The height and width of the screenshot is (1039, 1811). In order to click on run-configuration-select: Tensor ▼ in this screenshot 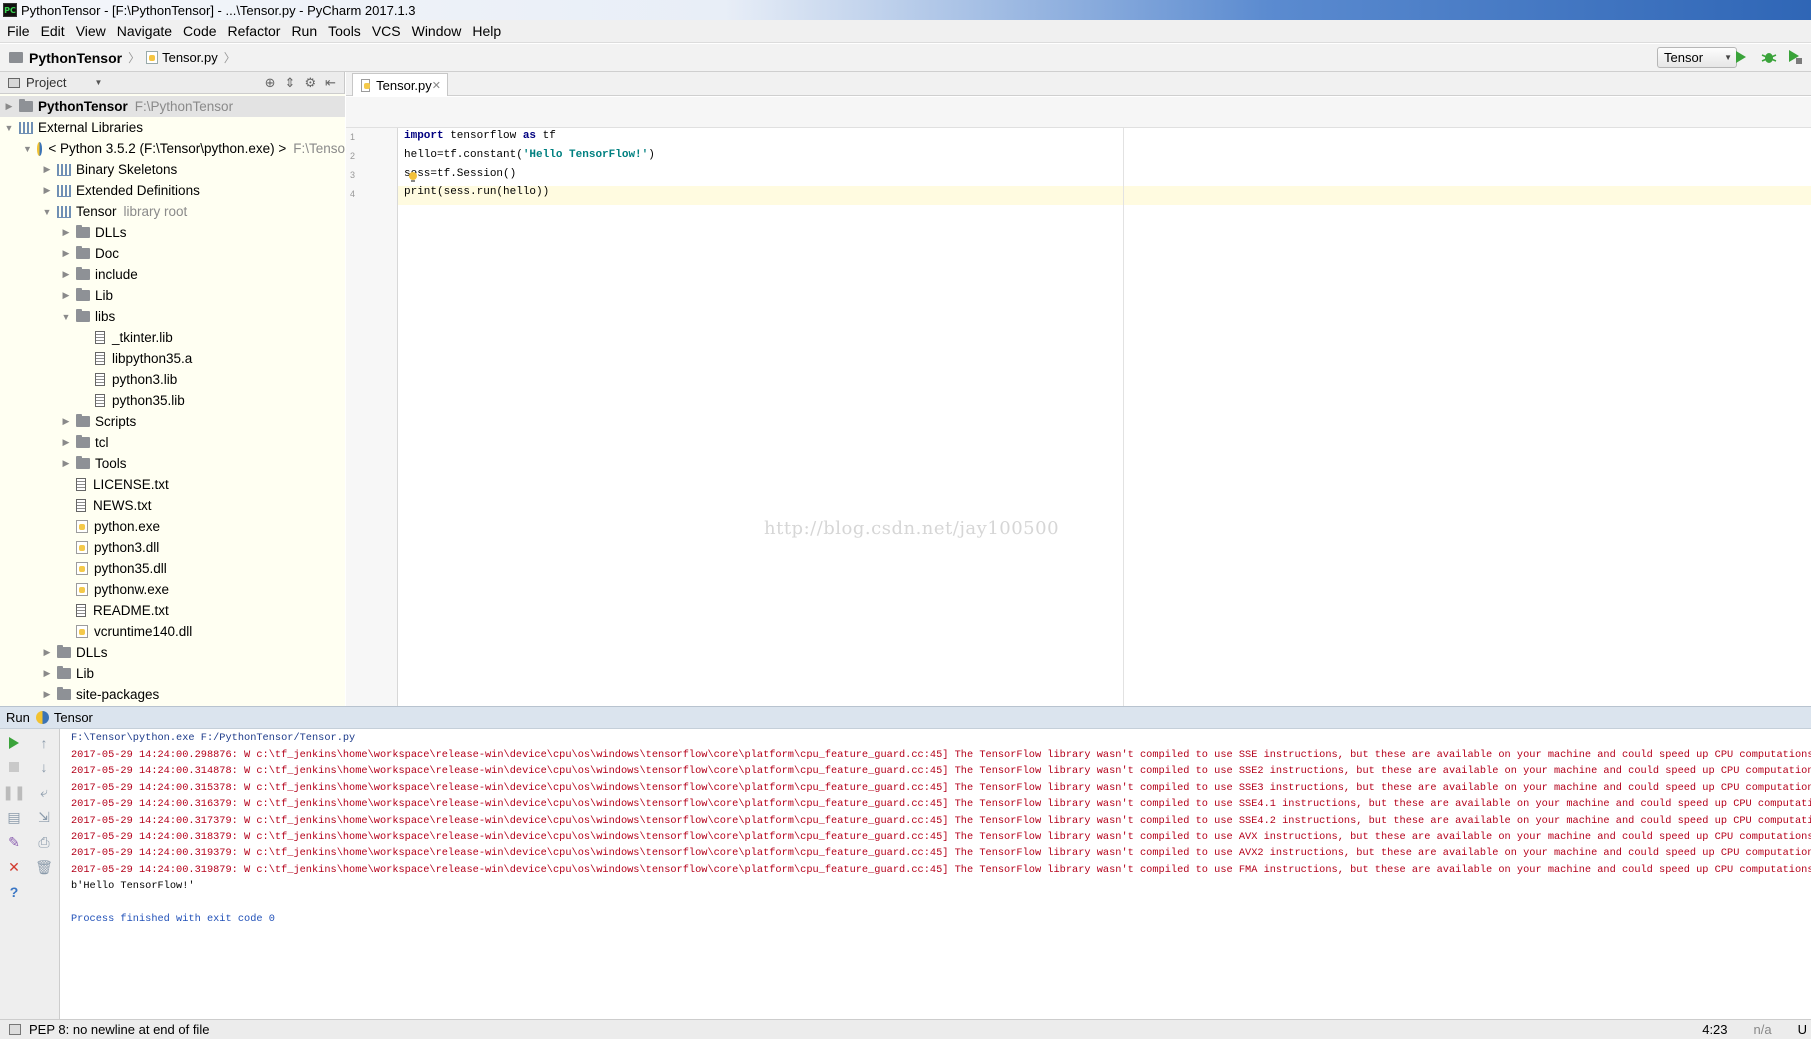, I will do `click(1697, 57)`.